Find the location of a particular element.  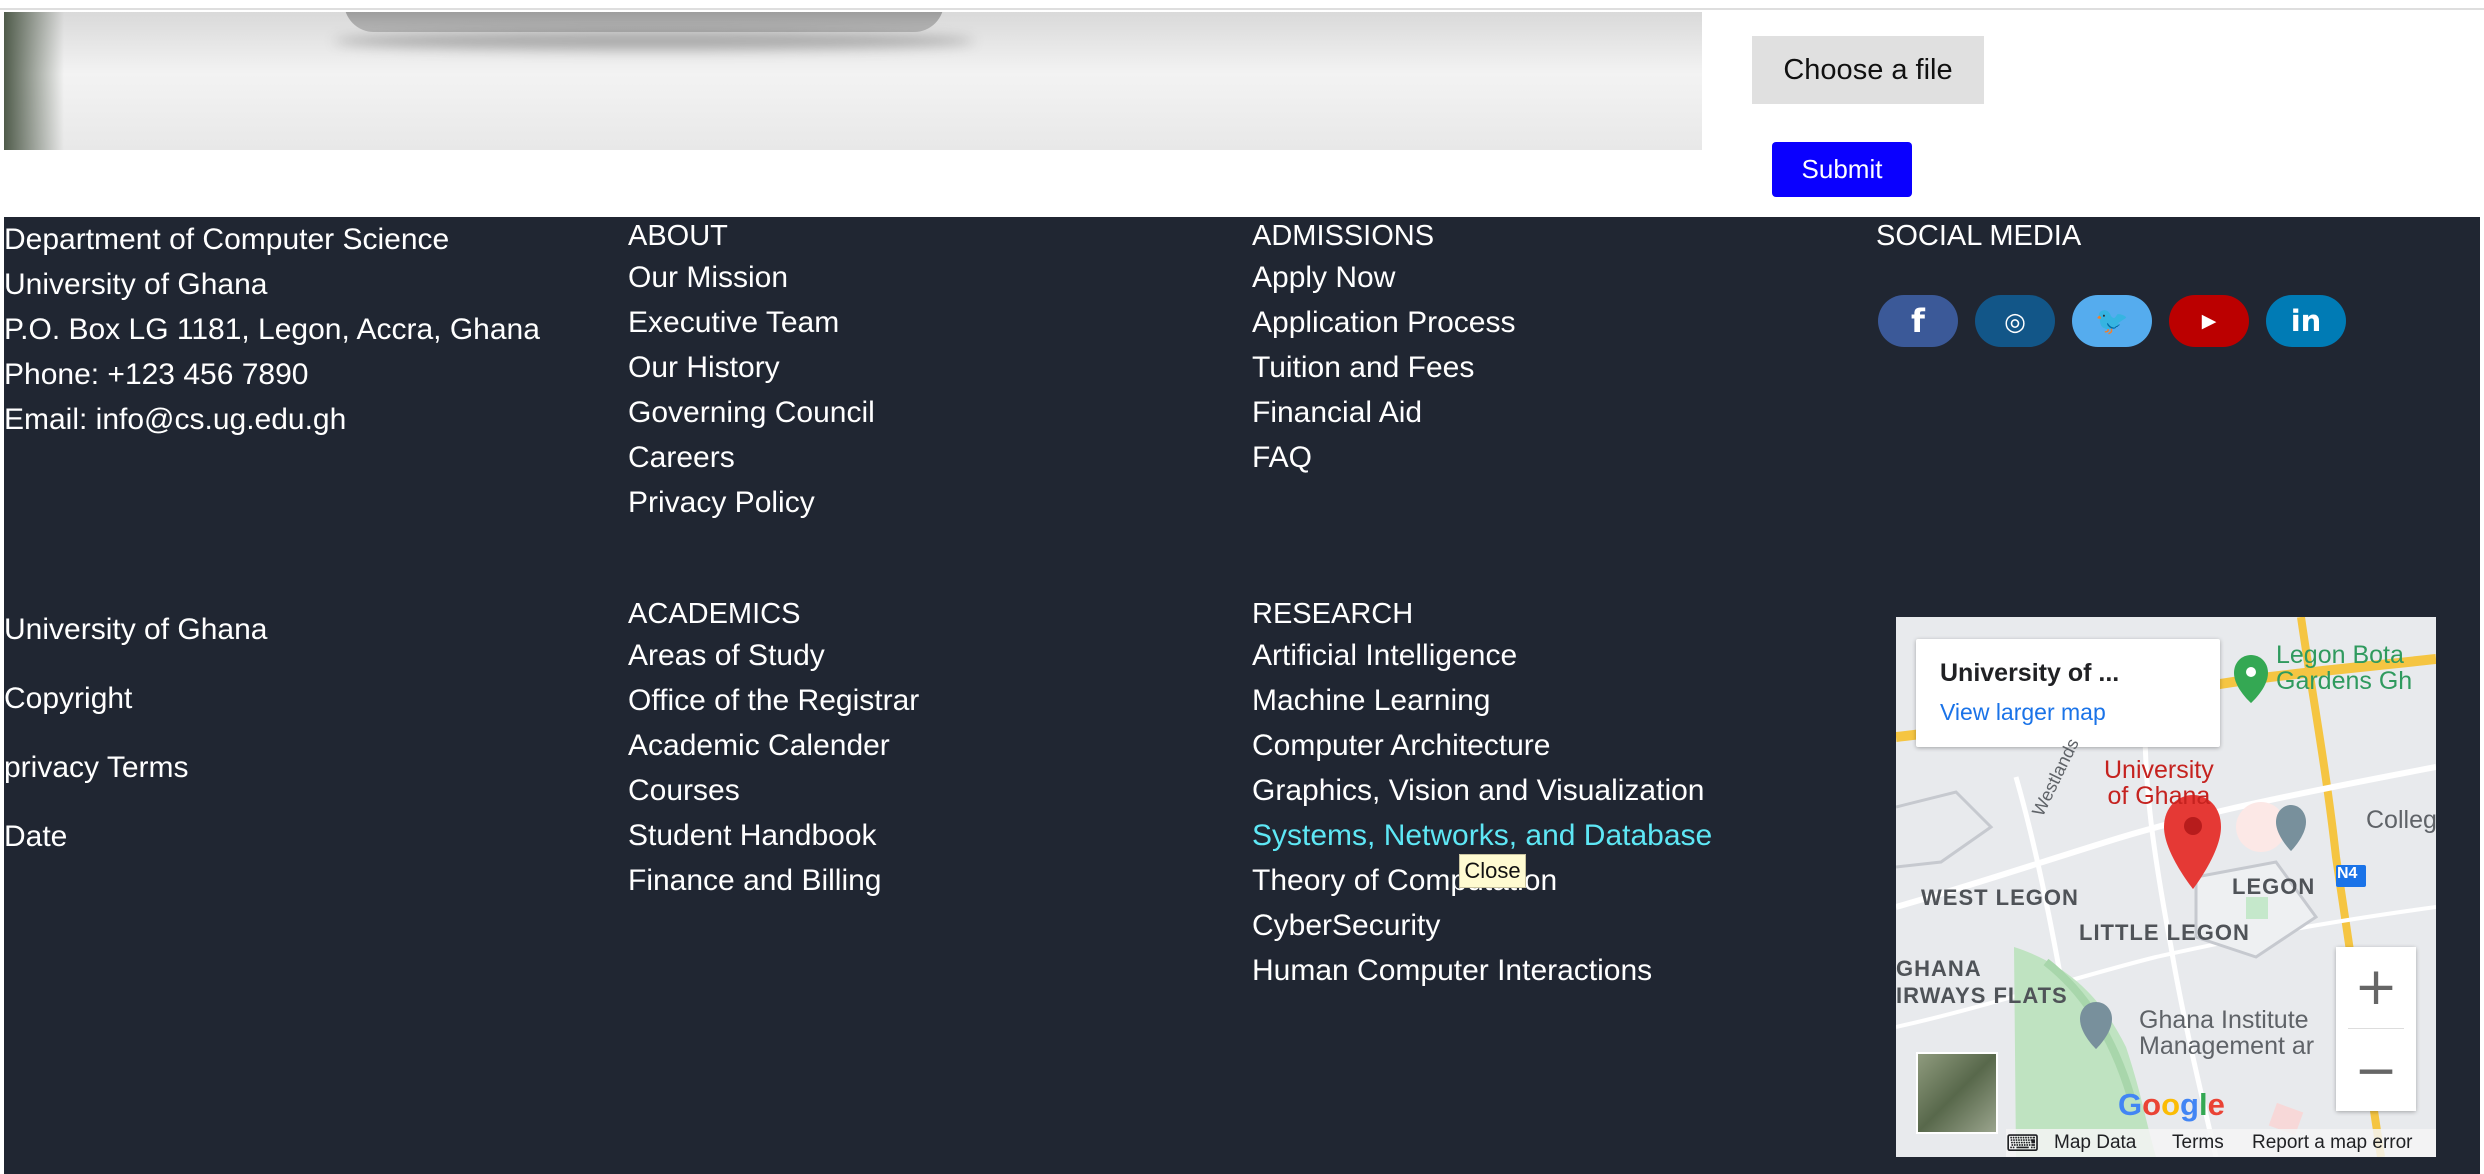

google-logo: Google is located at coordinates (2171, 1104).